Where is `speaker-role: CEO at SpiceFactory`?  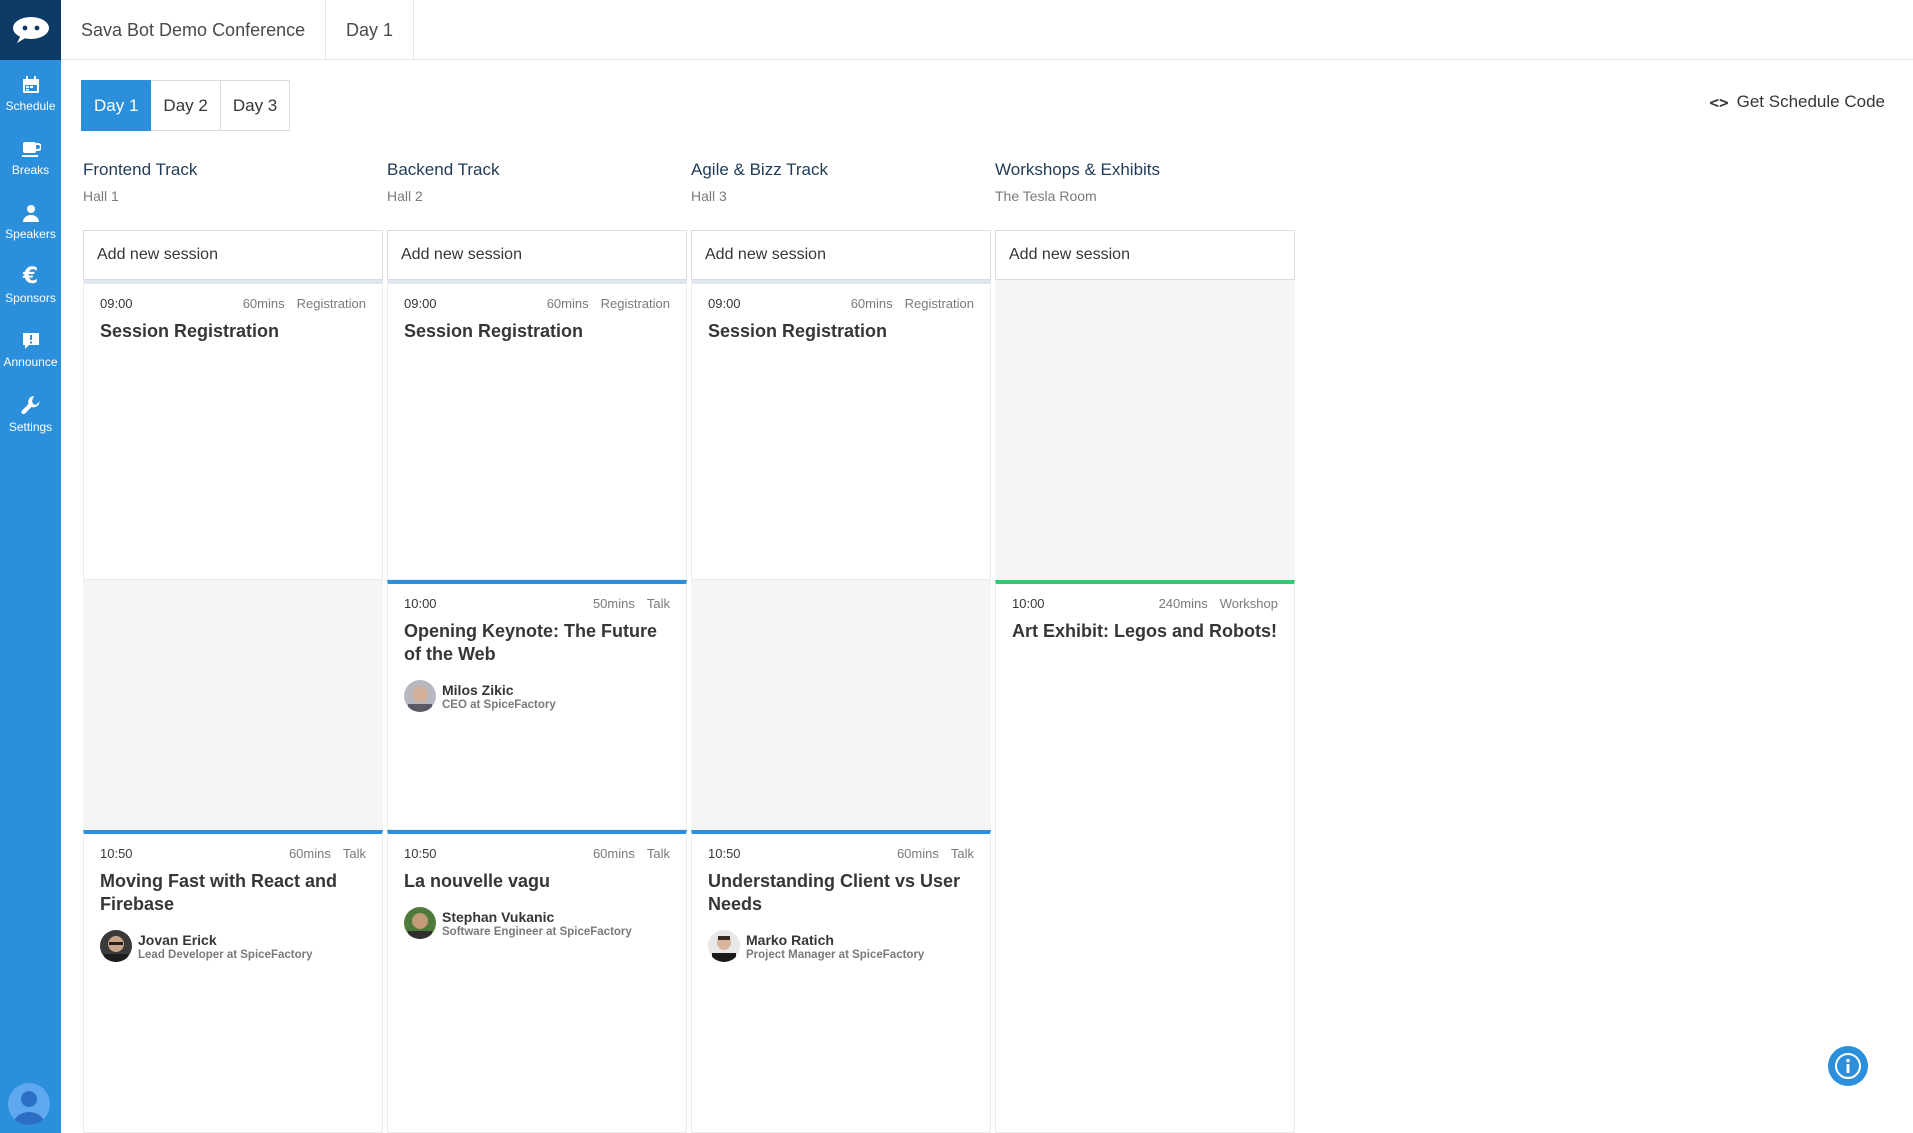
speaker-role: CEO at SpiceFactory is located at coordinates (499, 704).